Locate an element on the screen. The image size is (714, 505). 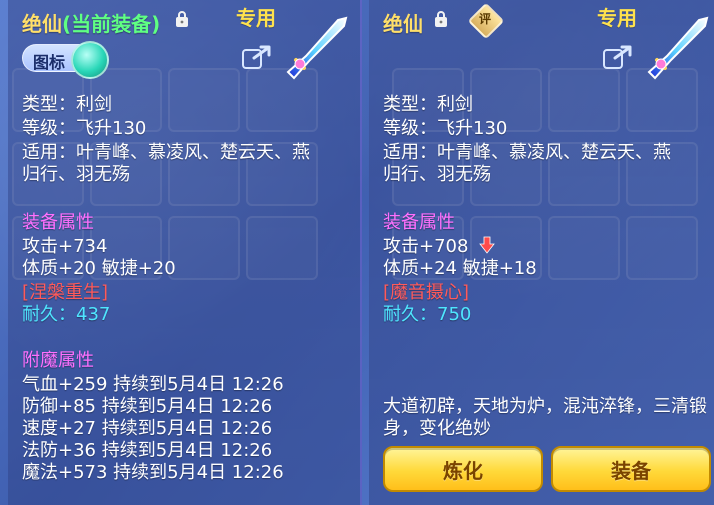
icon-toggle: 图标 is located at coordinates (65, 60).